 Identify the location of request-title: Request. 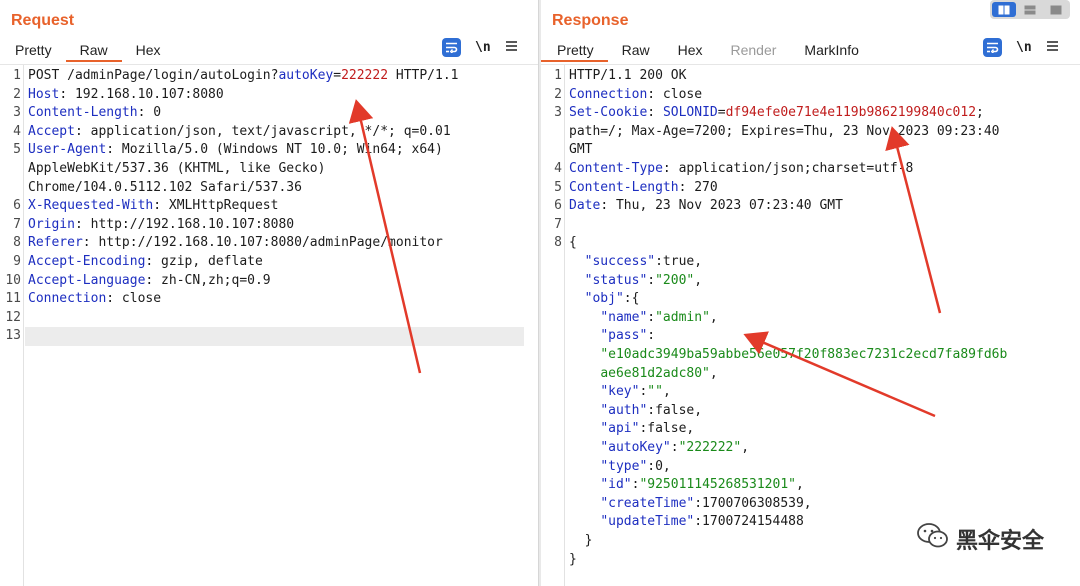
(43, 20).